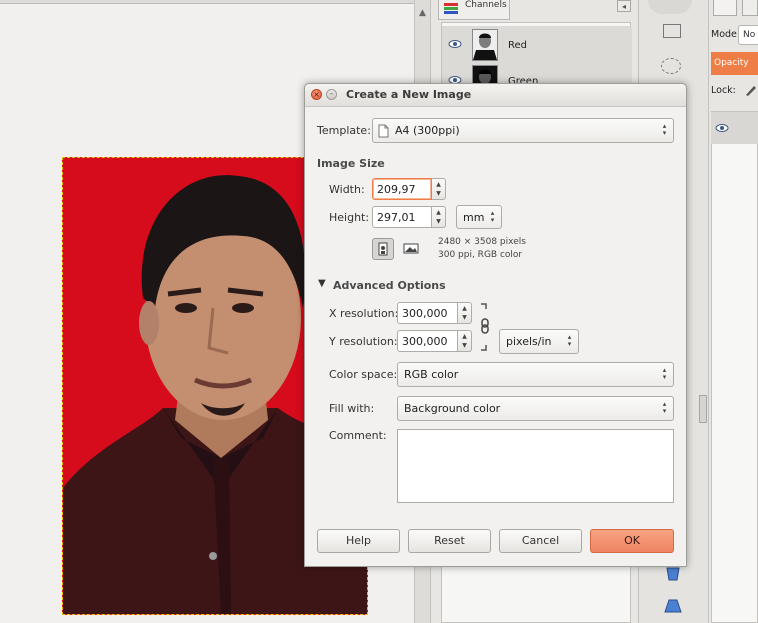  I want to click on fill-with-select: Background color ▴ ▾, so click(535, 408).